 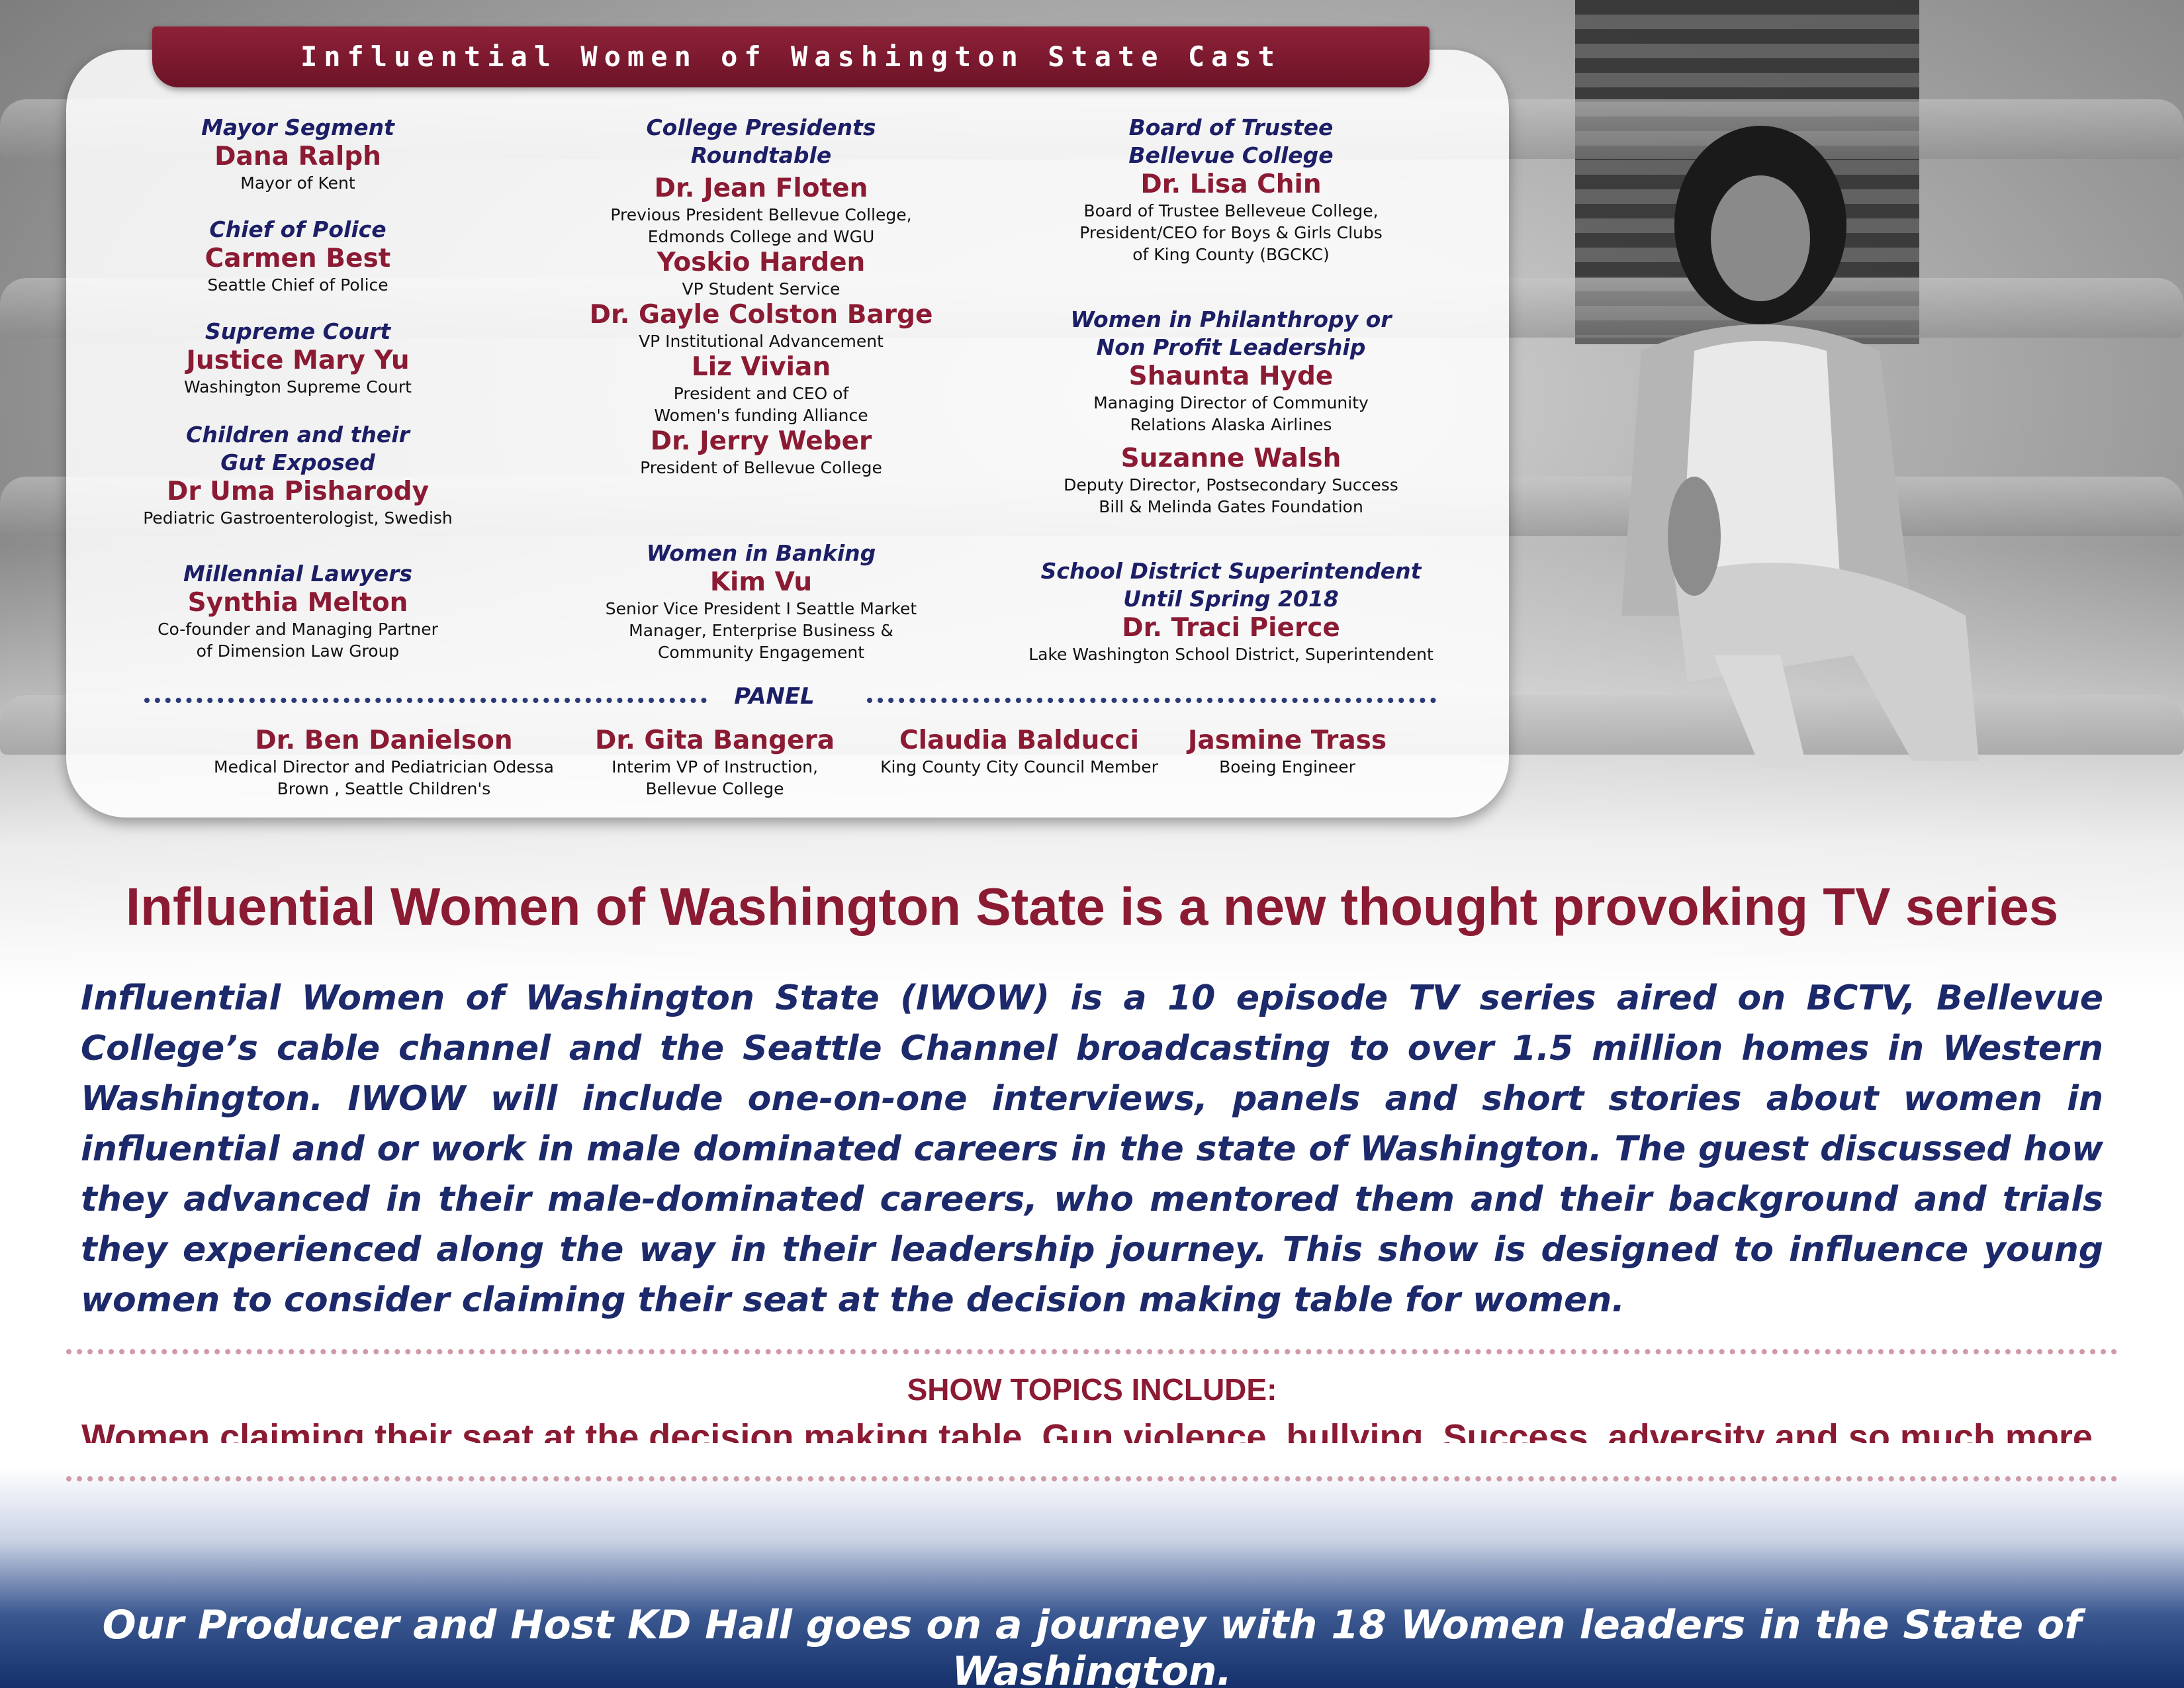 What do you see at coordinates (761, 127) in the screenshot?
I see `category-label: College Presidents` at bounding box center [761, 127].